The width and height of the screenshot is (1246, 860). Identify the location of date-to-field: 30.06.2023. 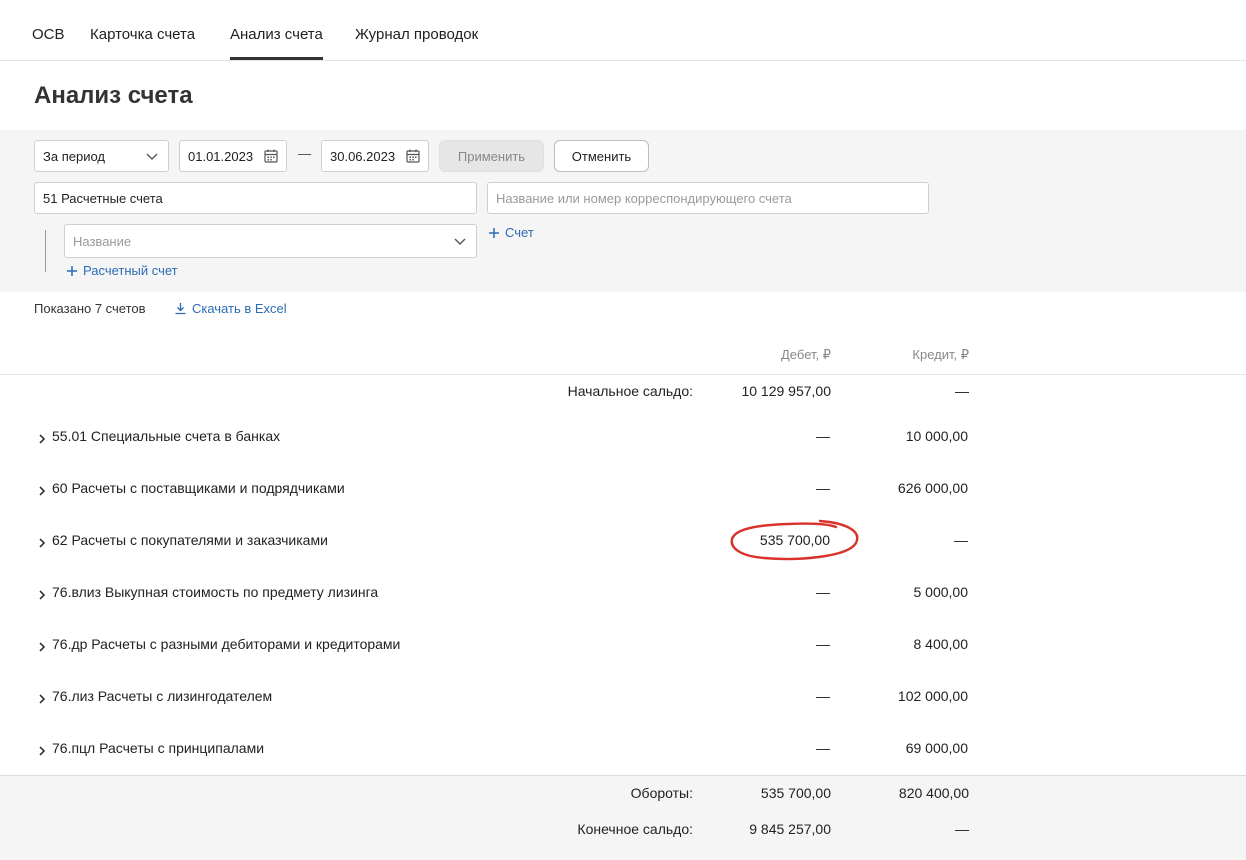
(375, 156).